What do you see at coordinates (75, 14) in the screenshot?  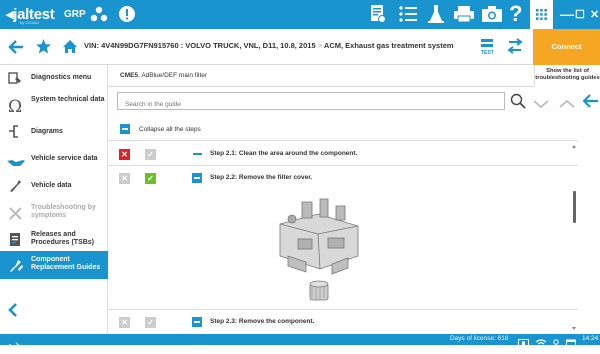 I see `mode-label: GRP` at bounding box center [75, 14].